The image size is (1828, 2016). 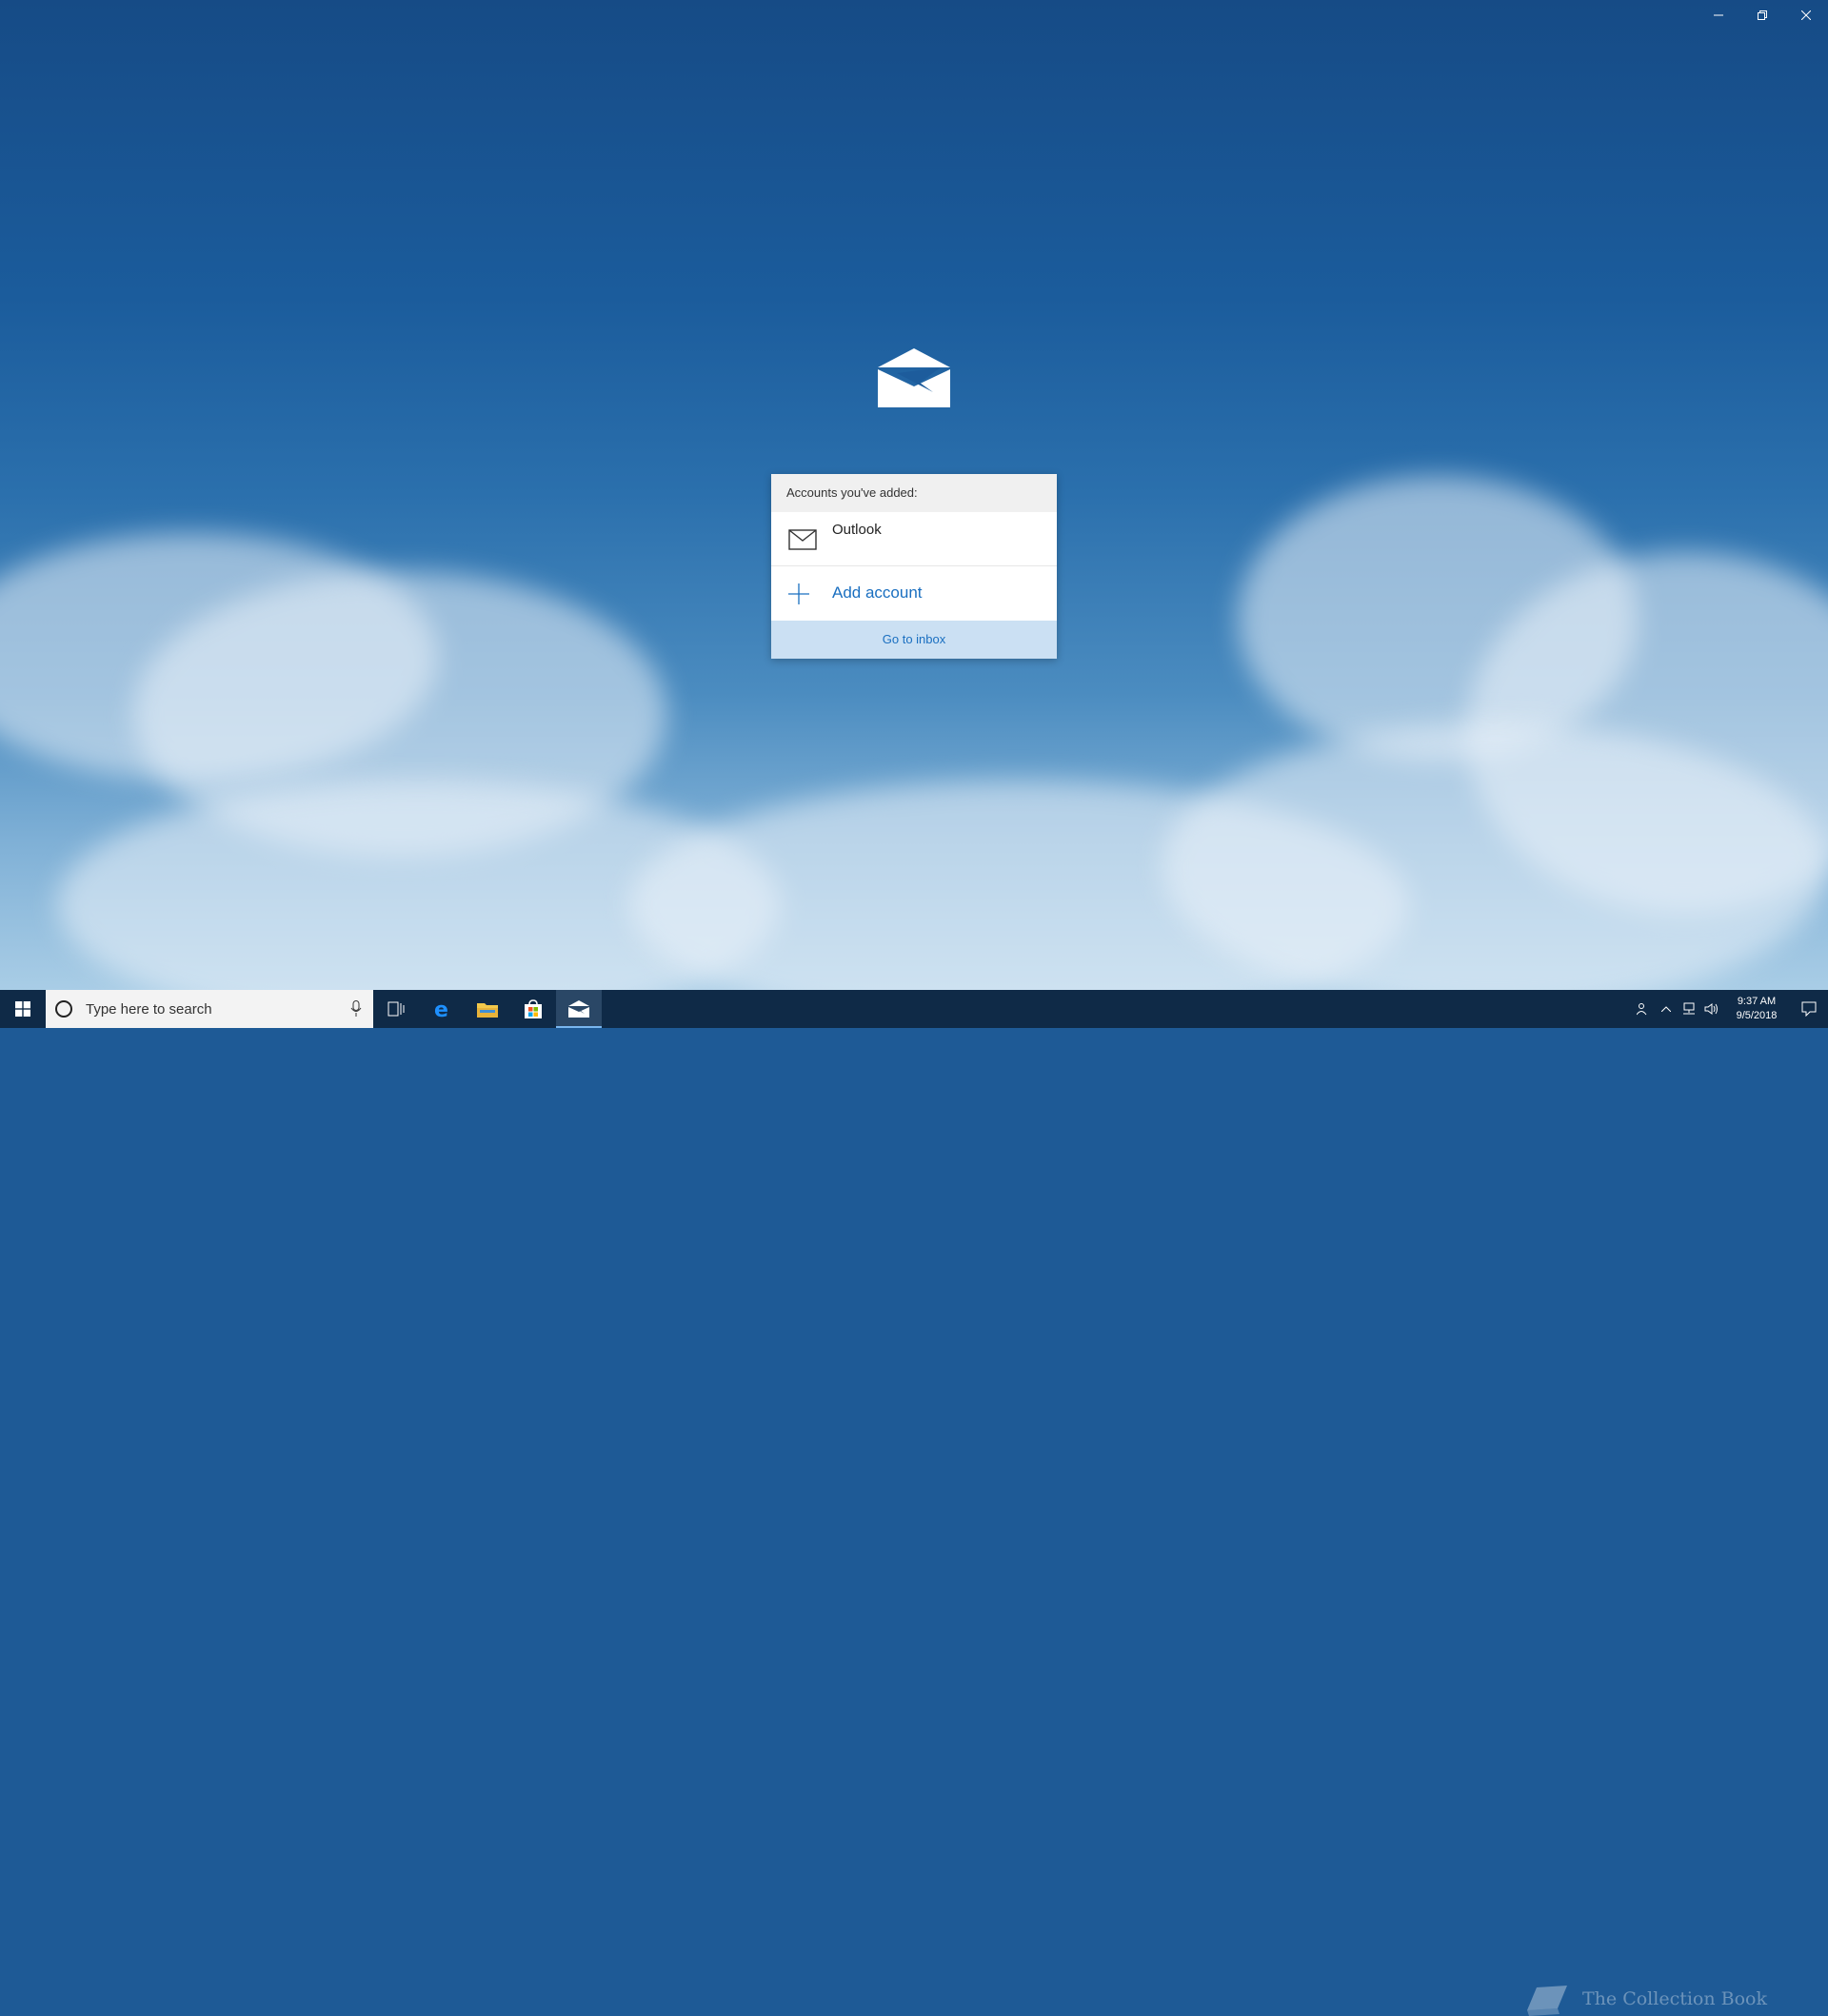 I want to click on minimize-button, so click(x=1718, y=15).